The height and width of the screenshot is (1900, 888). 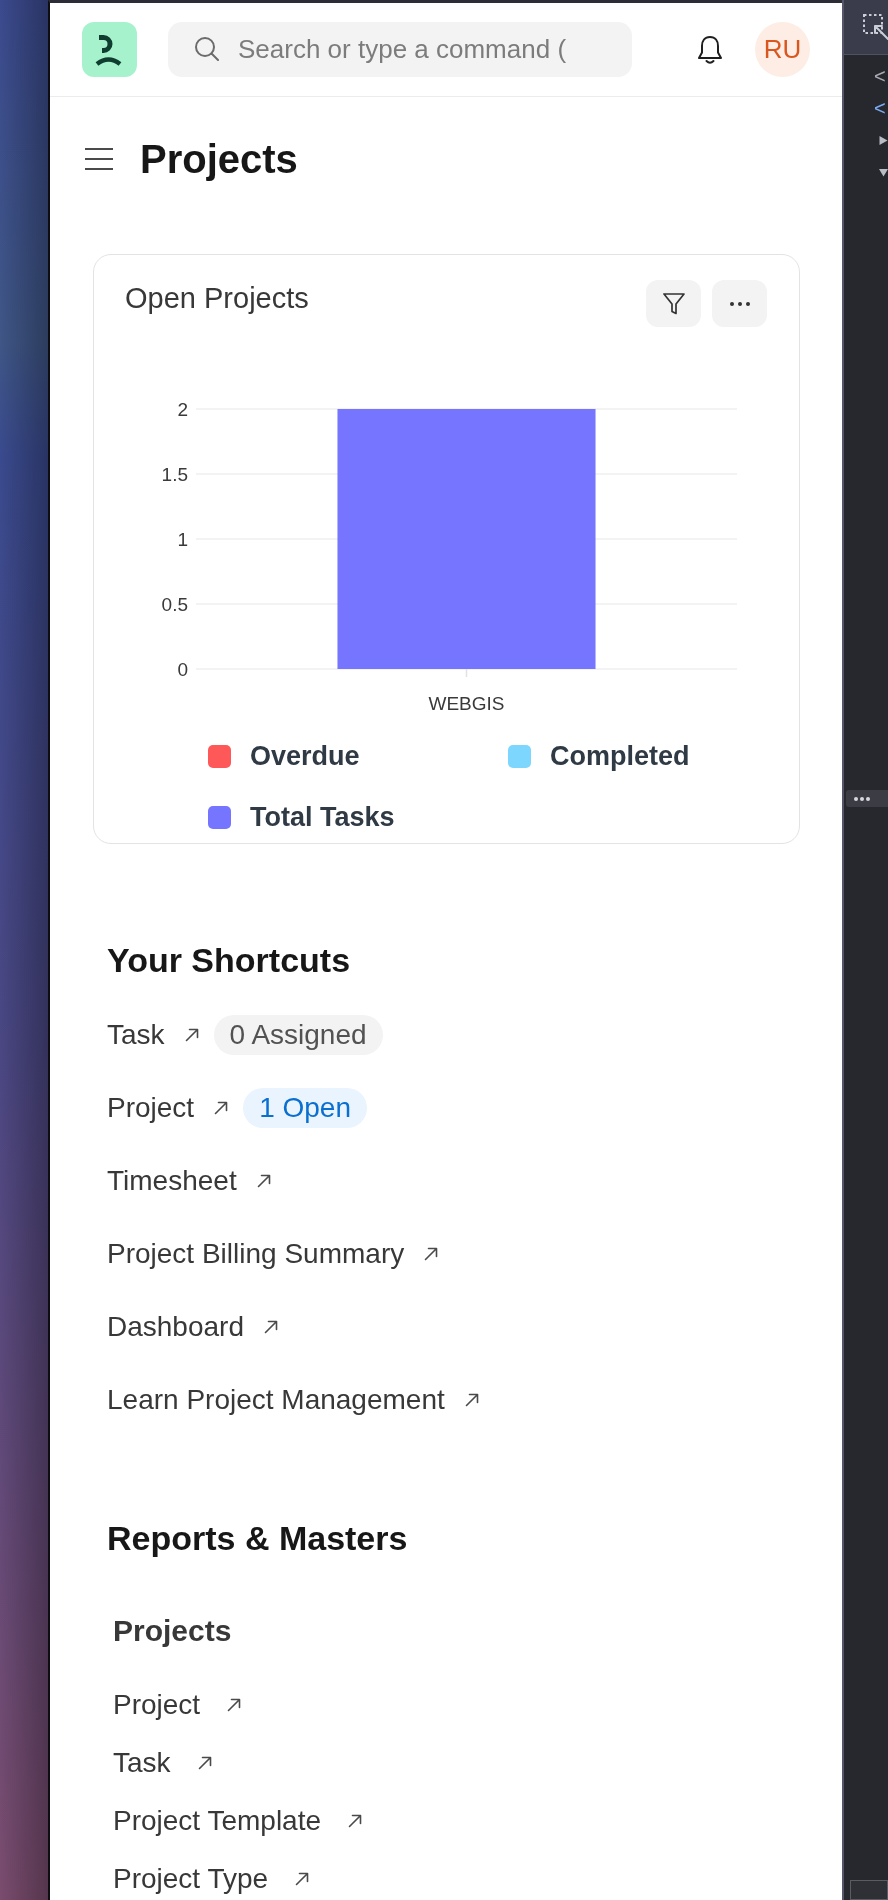 I want to click on legend-label: Completed, so click(x=620, y=756).